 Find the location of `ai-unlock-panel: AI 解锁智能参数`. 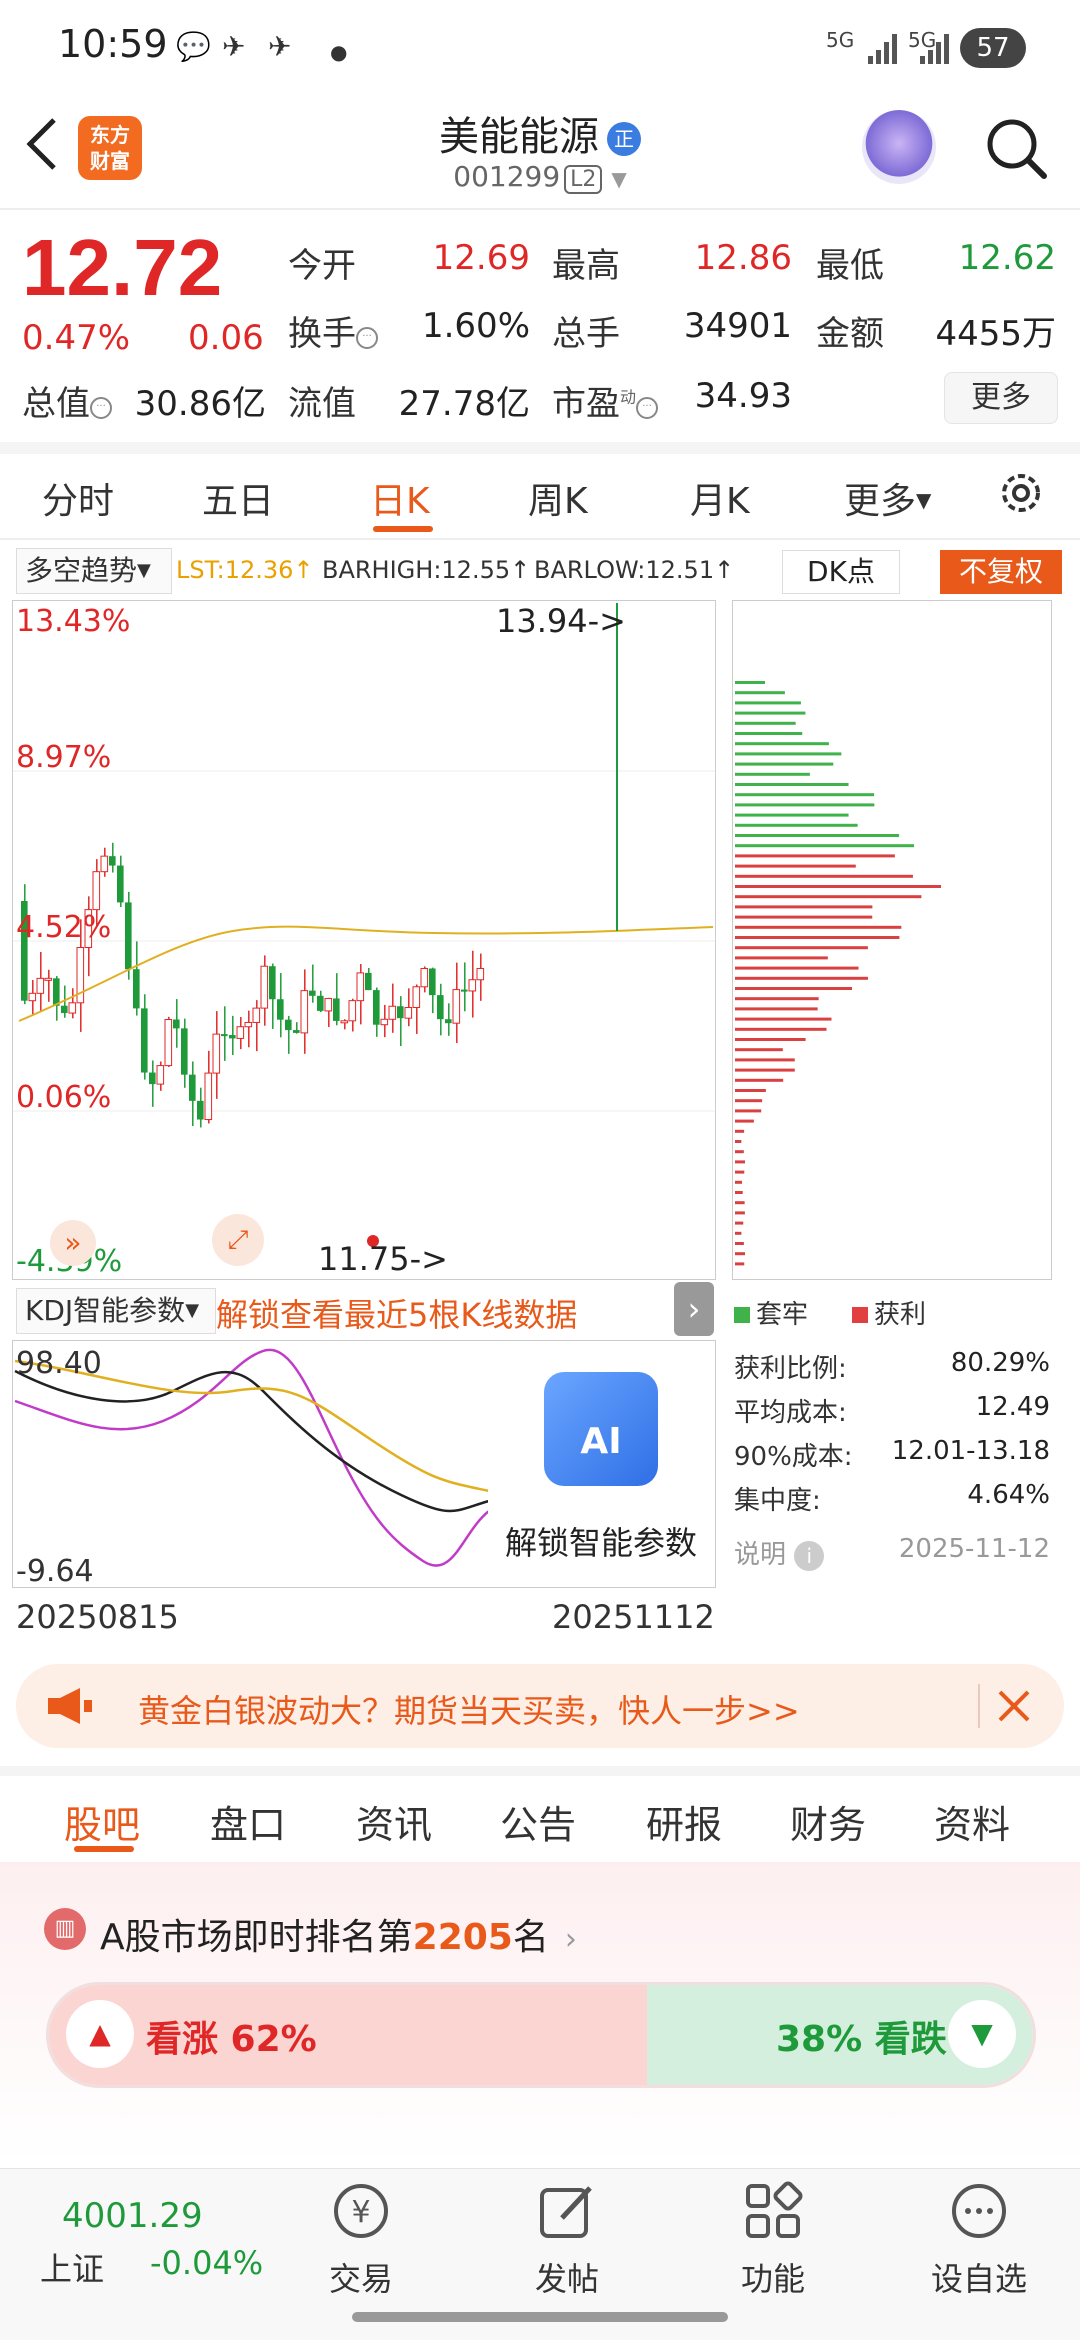

ai-unlock-panel: AI 解锁智能参数 is located at coordinates (601, 1464).